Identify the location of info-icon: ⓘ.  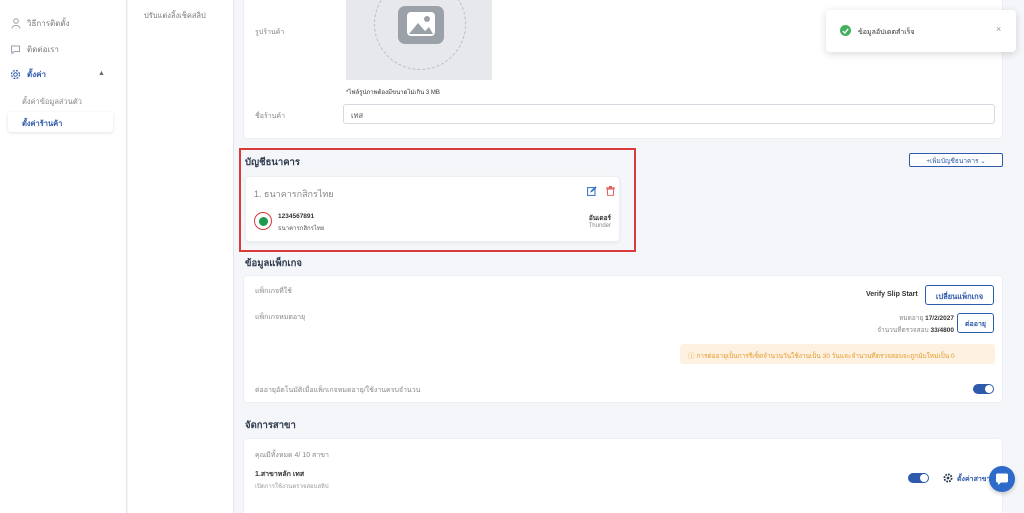
(691, 356).